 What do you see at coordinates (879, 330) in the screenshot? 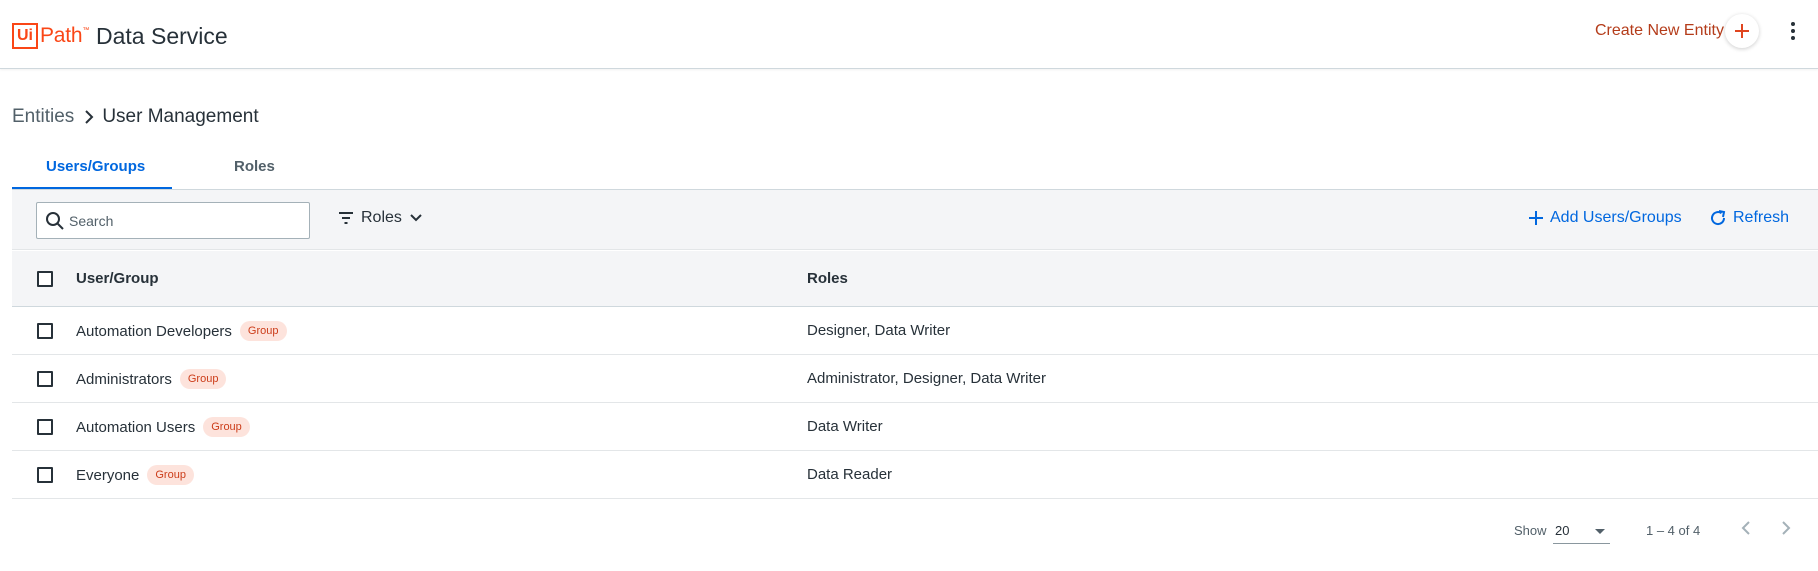
I see `roles-cell: Designer, Data Writer` at bounding box center [879, 330].